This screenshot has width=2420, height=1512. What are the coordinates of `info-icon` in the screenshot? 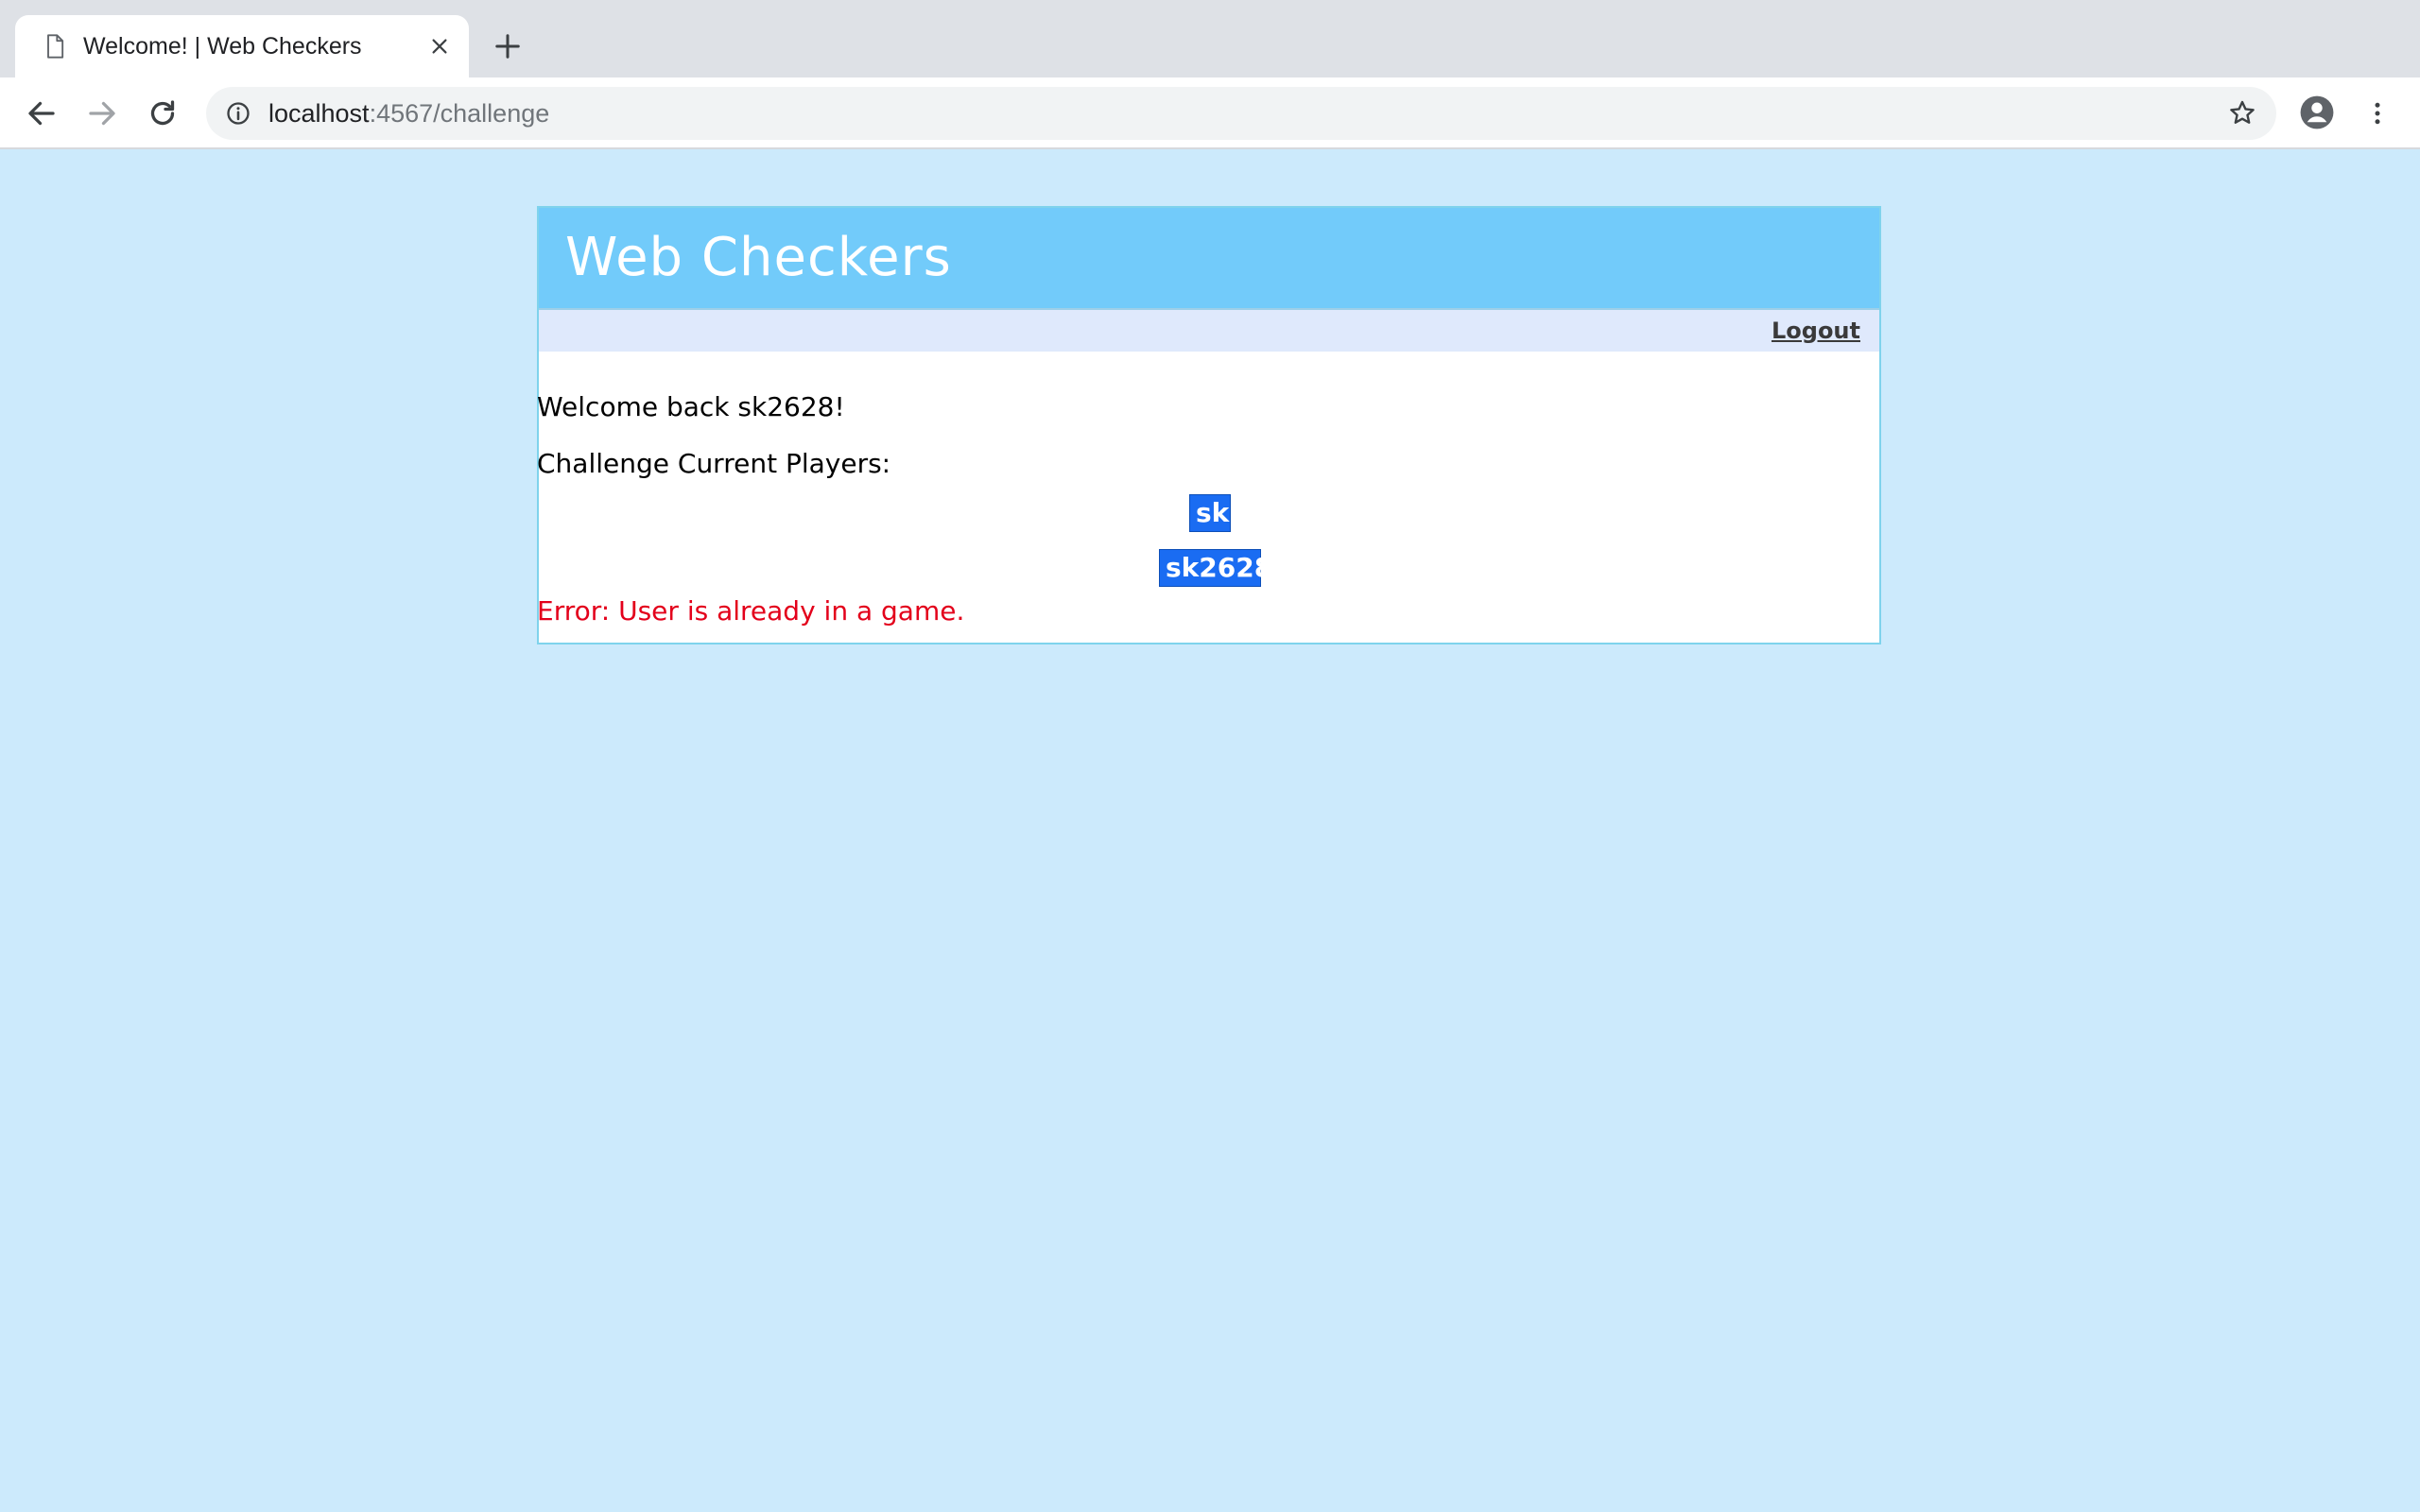 It's located at (238, 113).